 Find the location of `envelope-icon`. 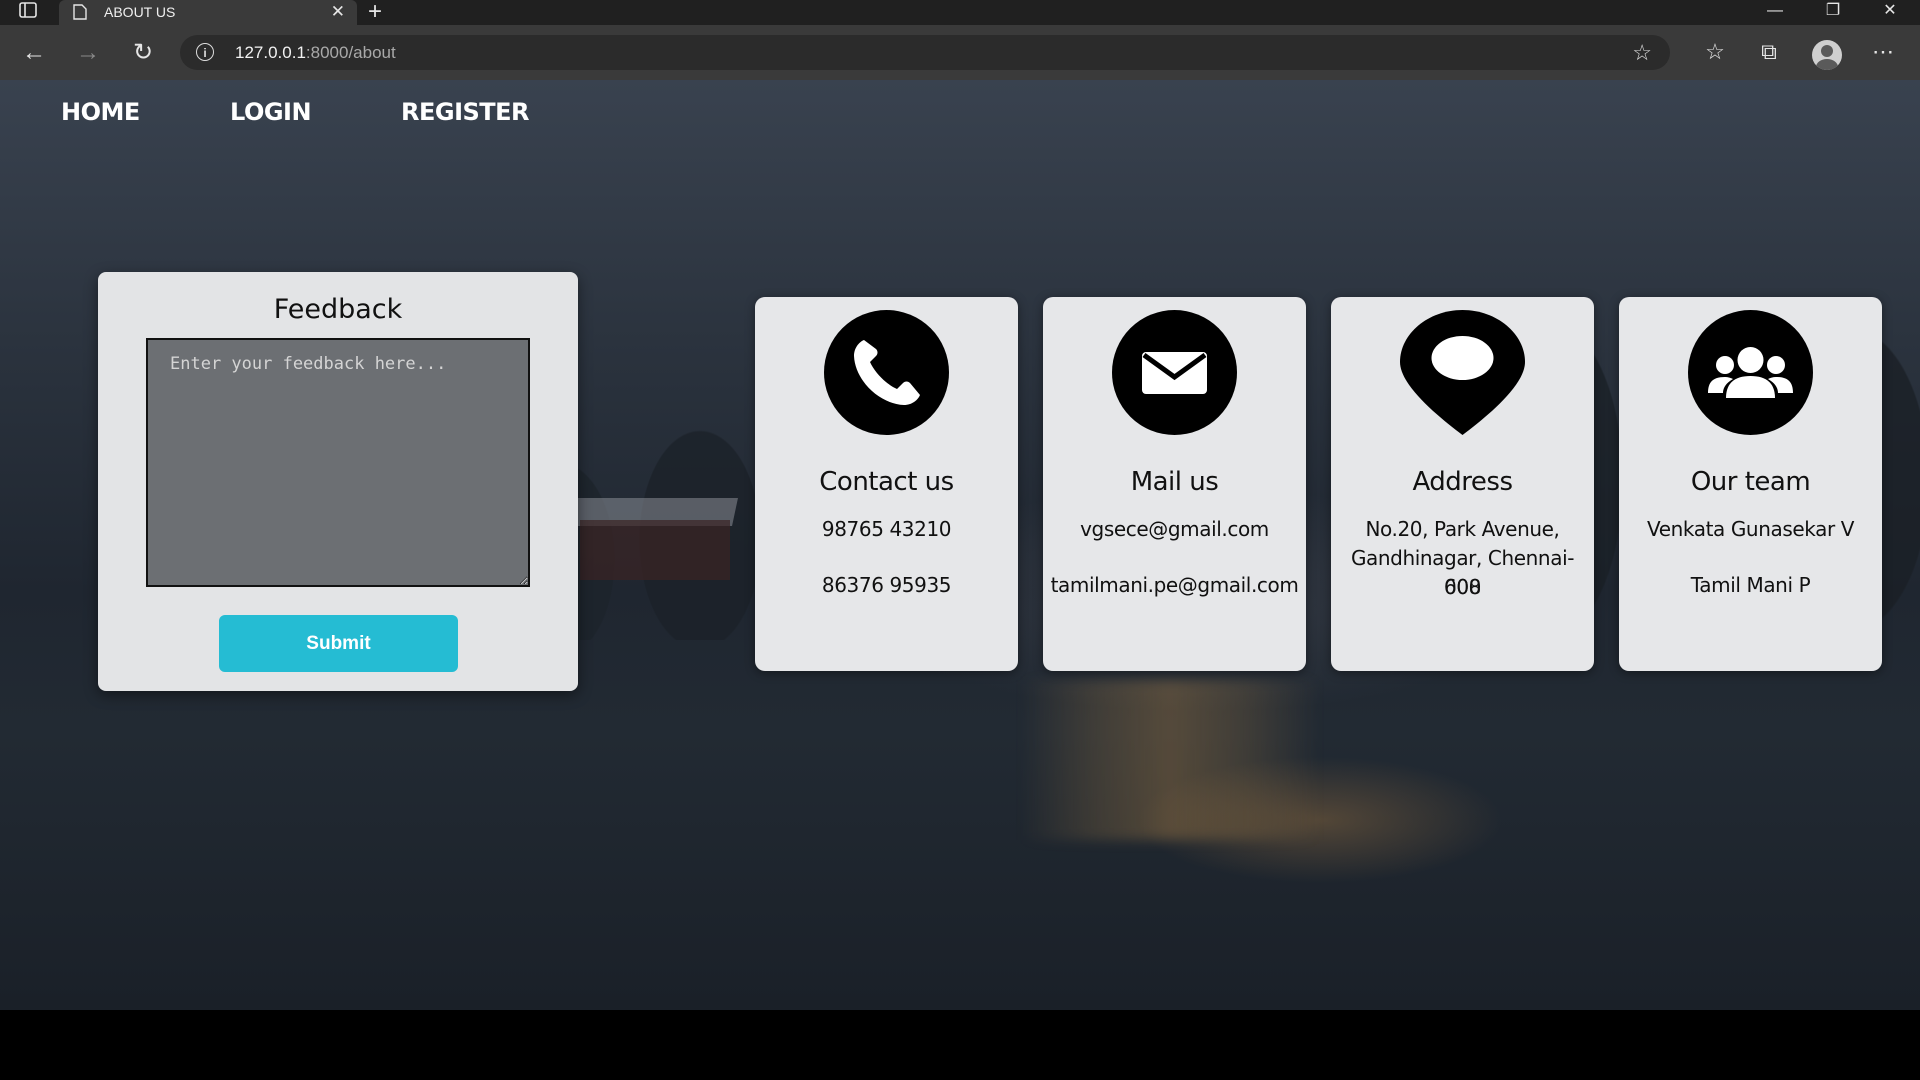

envelope-icon is located at coordinates (1174, 372).